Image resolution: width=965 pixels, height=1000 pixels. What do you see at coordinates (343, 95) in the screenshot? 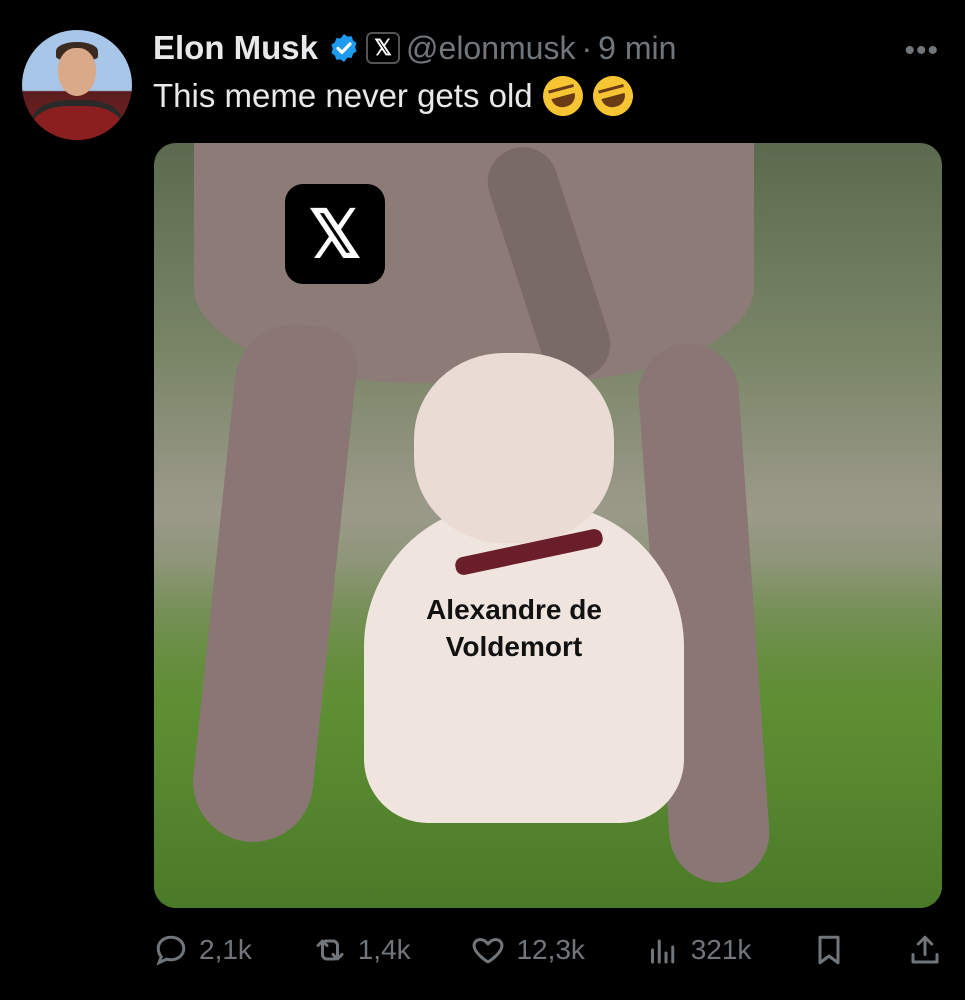
I see `tweet-text-content: This meme never gets old` at bounding box center [343, 95].